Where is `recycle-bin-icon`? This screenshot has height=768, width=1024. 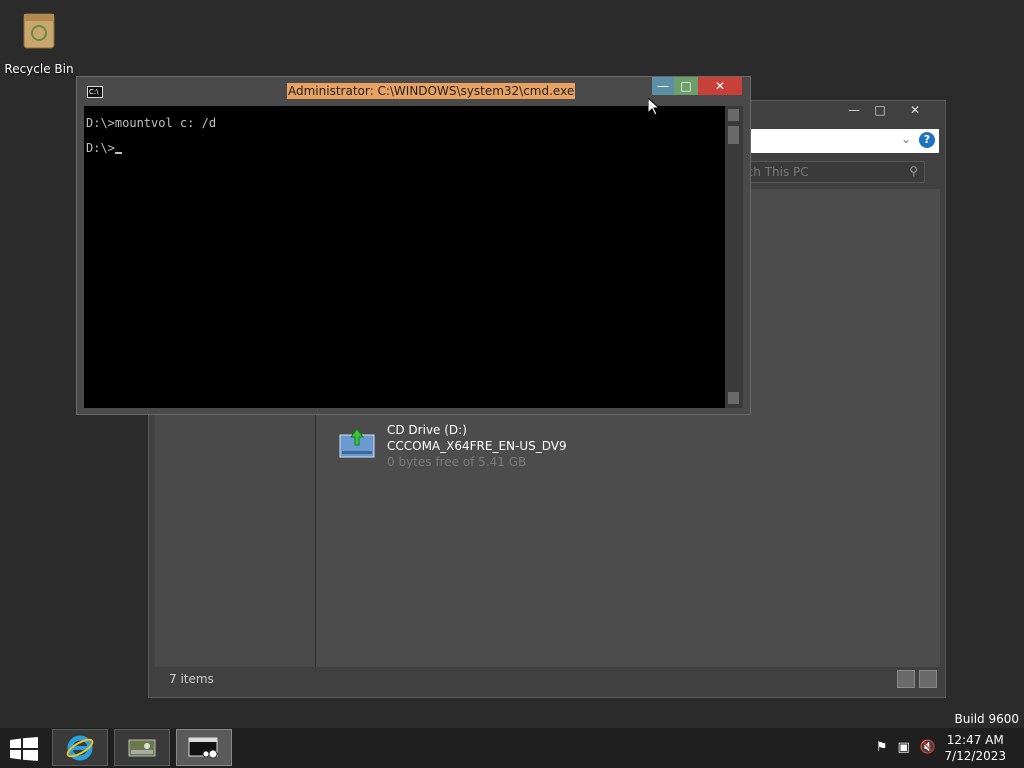
recycle-bin-icon is located at coordinates (39, 30).